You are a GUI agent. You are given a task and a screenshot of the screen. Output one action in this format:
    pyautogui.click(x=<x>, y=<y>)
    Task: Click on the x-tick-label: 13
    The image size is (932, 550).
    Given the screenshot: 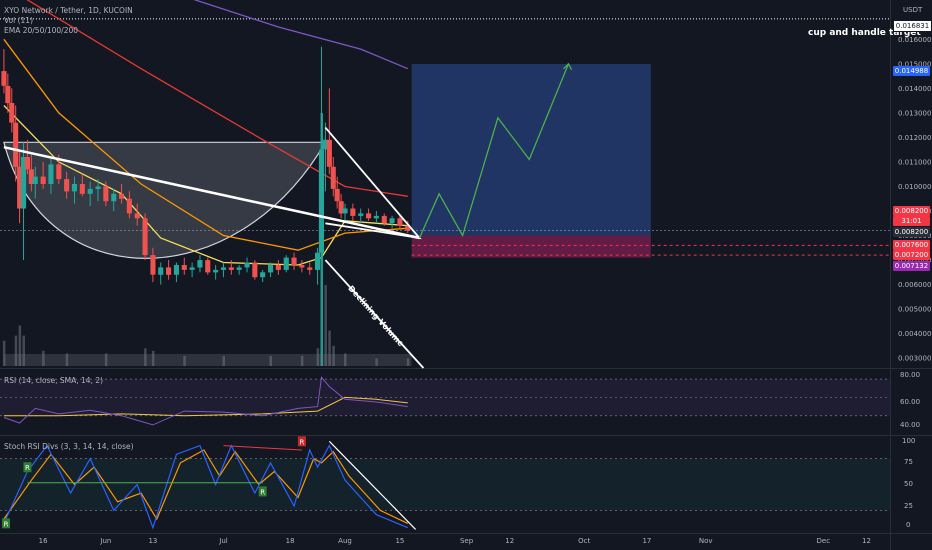 What is the action you would take?
    pyautogui.click(x=152, y=541)
    